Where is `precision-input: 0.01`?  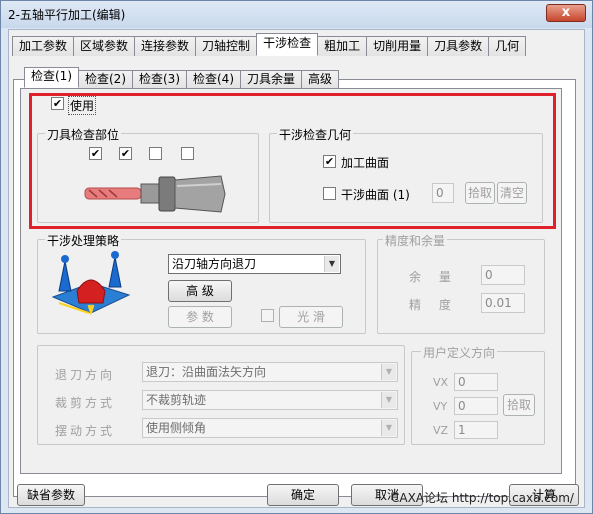
precision-input: 0.01 is located at coordinates (503, 303).